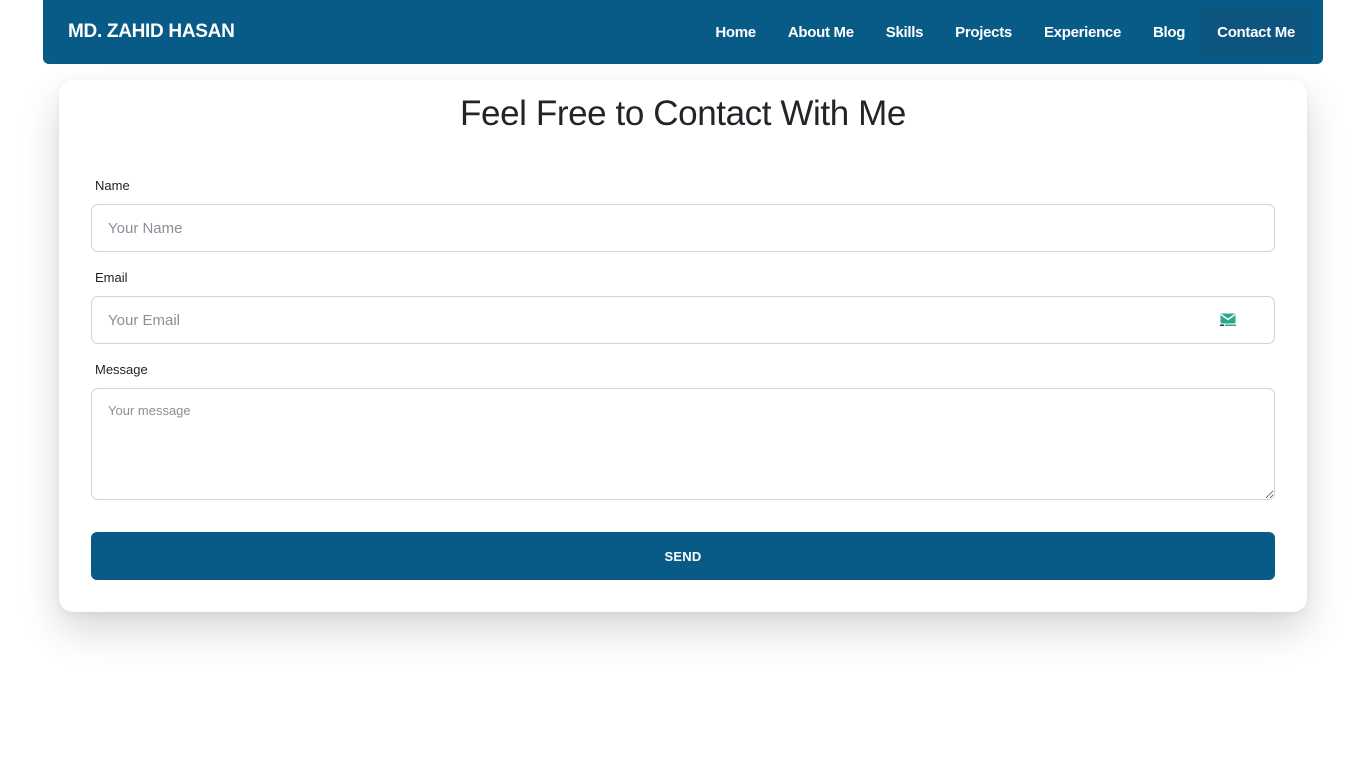  Describe the element at coordinates (683, 113) in the screenshot. I see `contact-title: Feel Free to Contact With Me` at that location.